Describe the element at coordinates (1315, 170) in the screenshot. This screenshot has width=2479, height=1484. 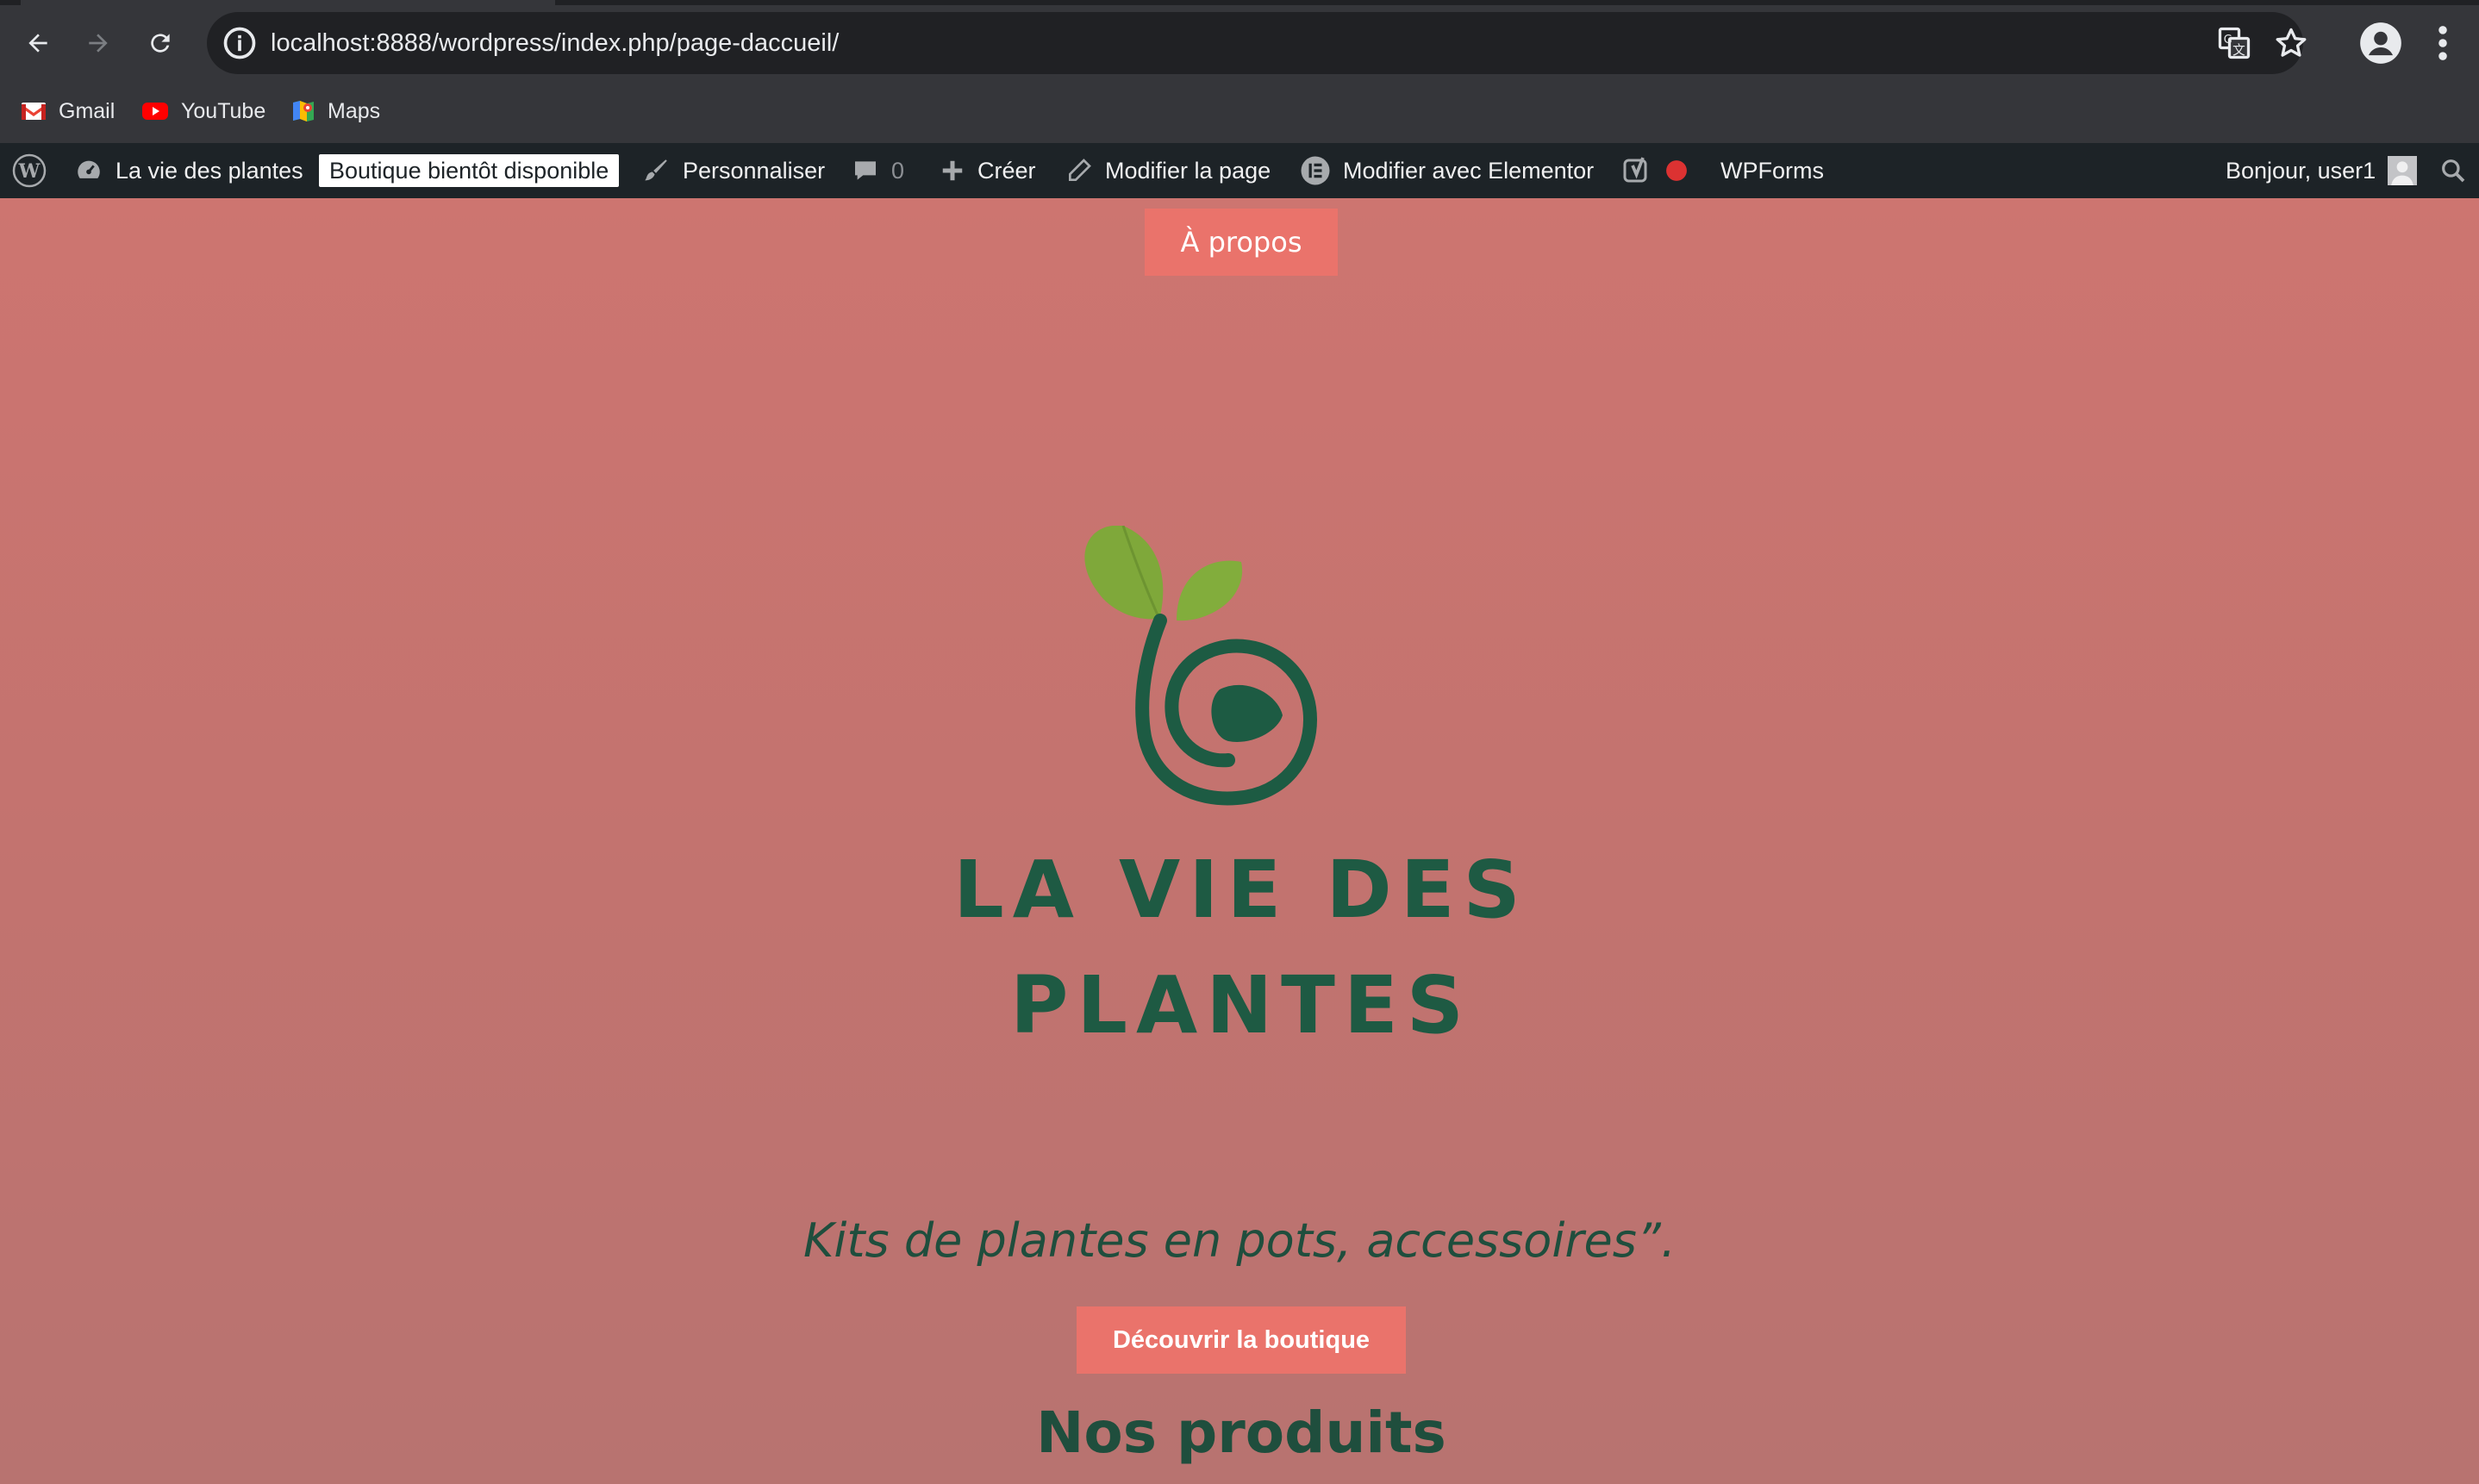
I see `elementor-icon` at that location.